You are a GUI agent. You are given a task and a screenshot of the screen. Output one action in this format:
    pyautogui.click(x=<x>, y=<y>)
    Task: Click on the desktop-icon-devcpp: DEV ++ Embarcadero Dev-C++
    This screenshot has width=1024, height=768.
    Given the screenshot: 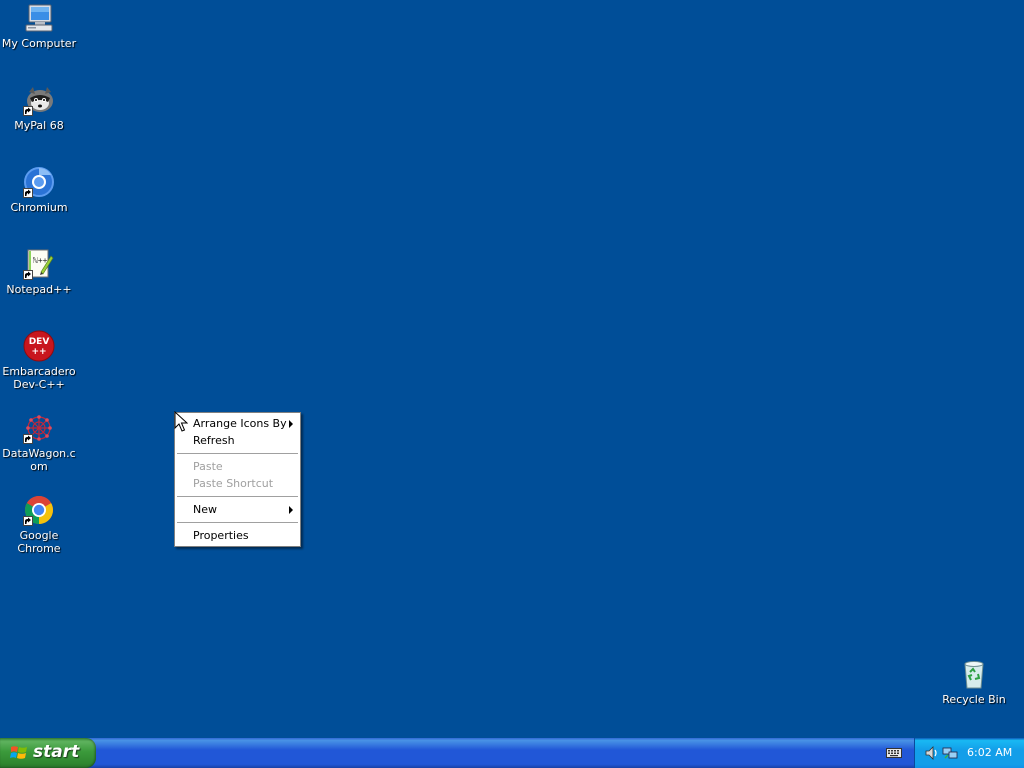 What is the action you would take?
    pyautogui.click(x=39, y=360)
    